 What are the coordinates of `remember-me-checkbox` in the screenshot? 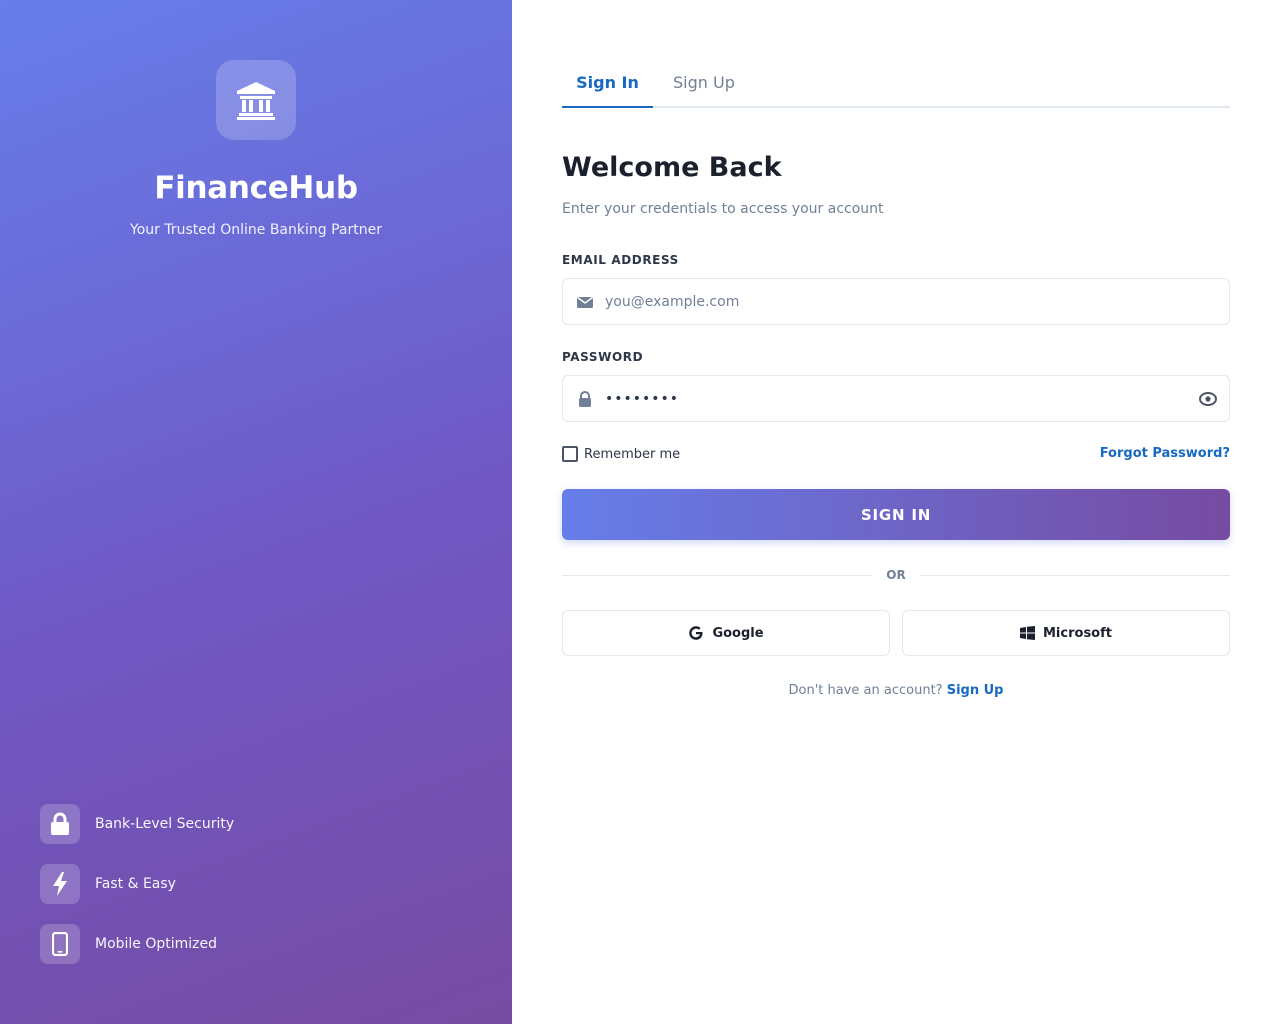 It's located at (570, 454).